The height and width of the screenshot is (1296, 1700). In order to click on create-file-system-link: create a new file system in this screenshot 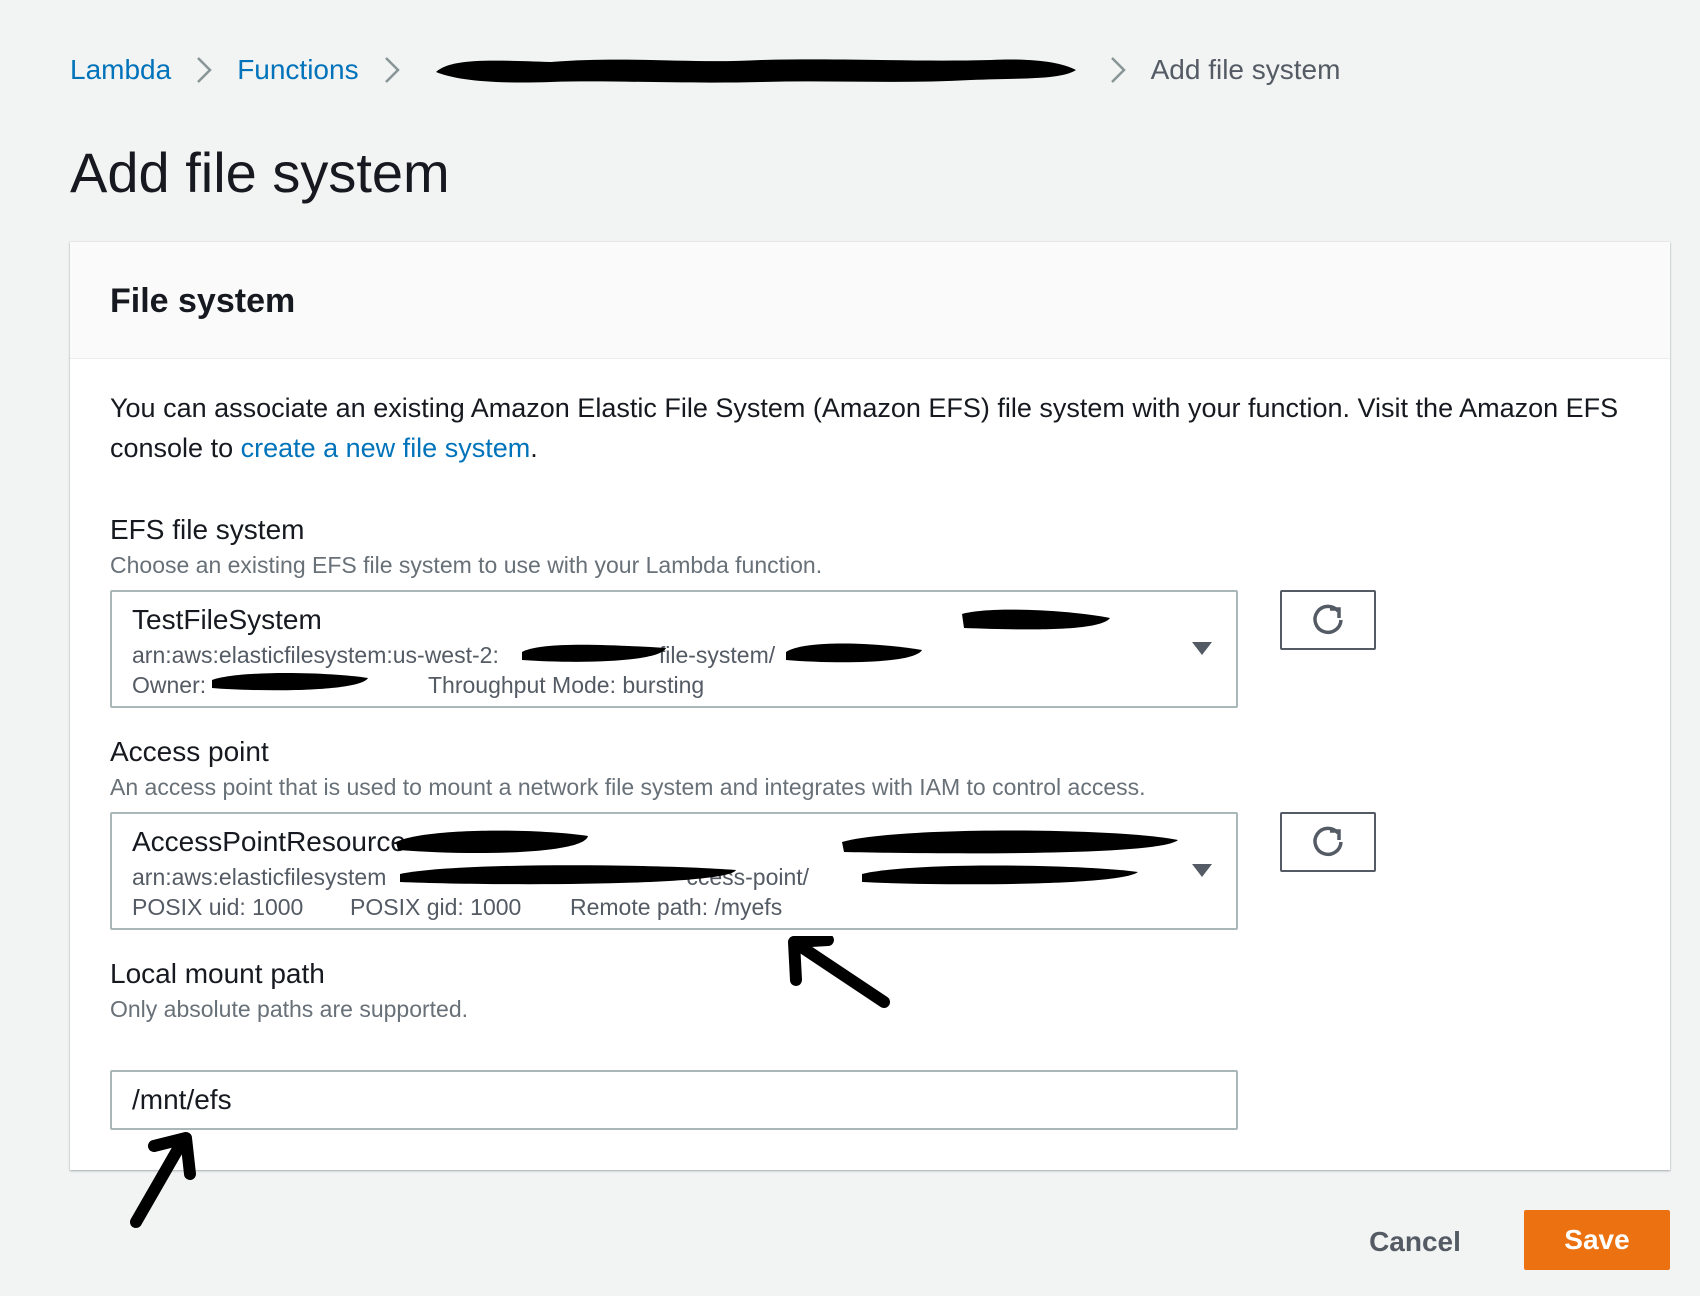, I will do `click(386, 448)`.